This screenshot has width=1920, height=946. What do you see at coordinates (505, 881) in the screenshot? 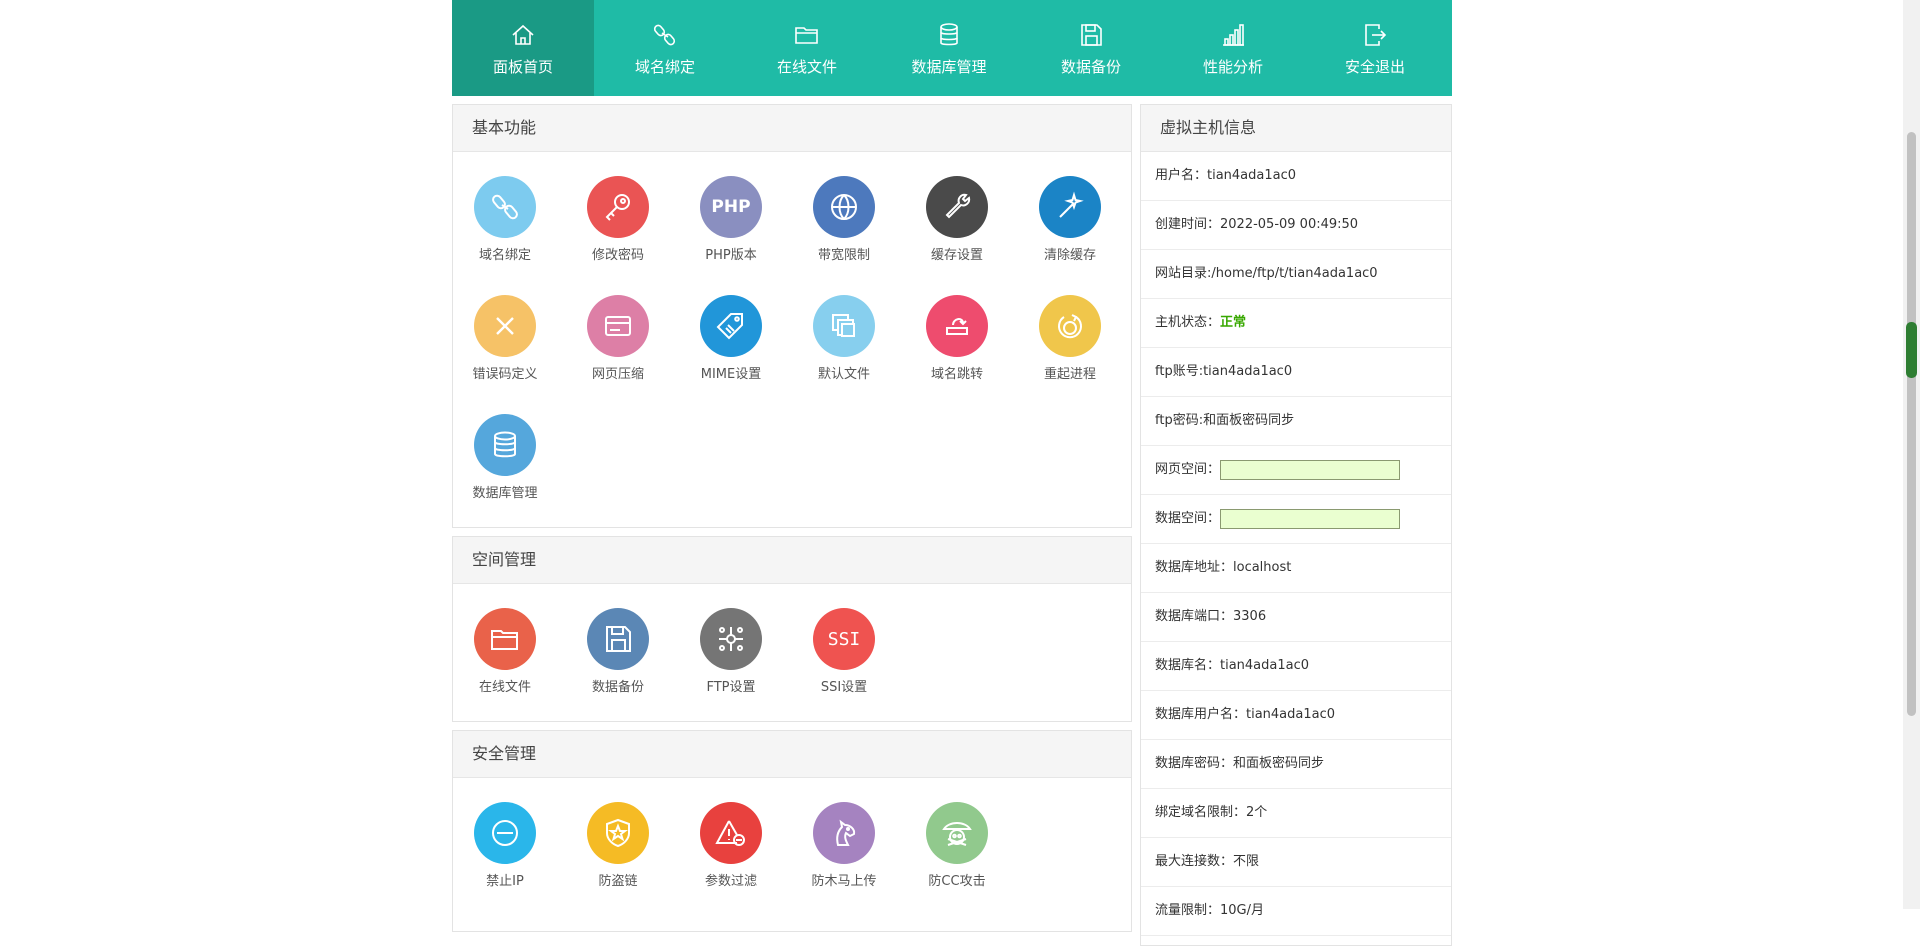
I see `tile-label: 禁止IP` at bounding box center [505, 881].